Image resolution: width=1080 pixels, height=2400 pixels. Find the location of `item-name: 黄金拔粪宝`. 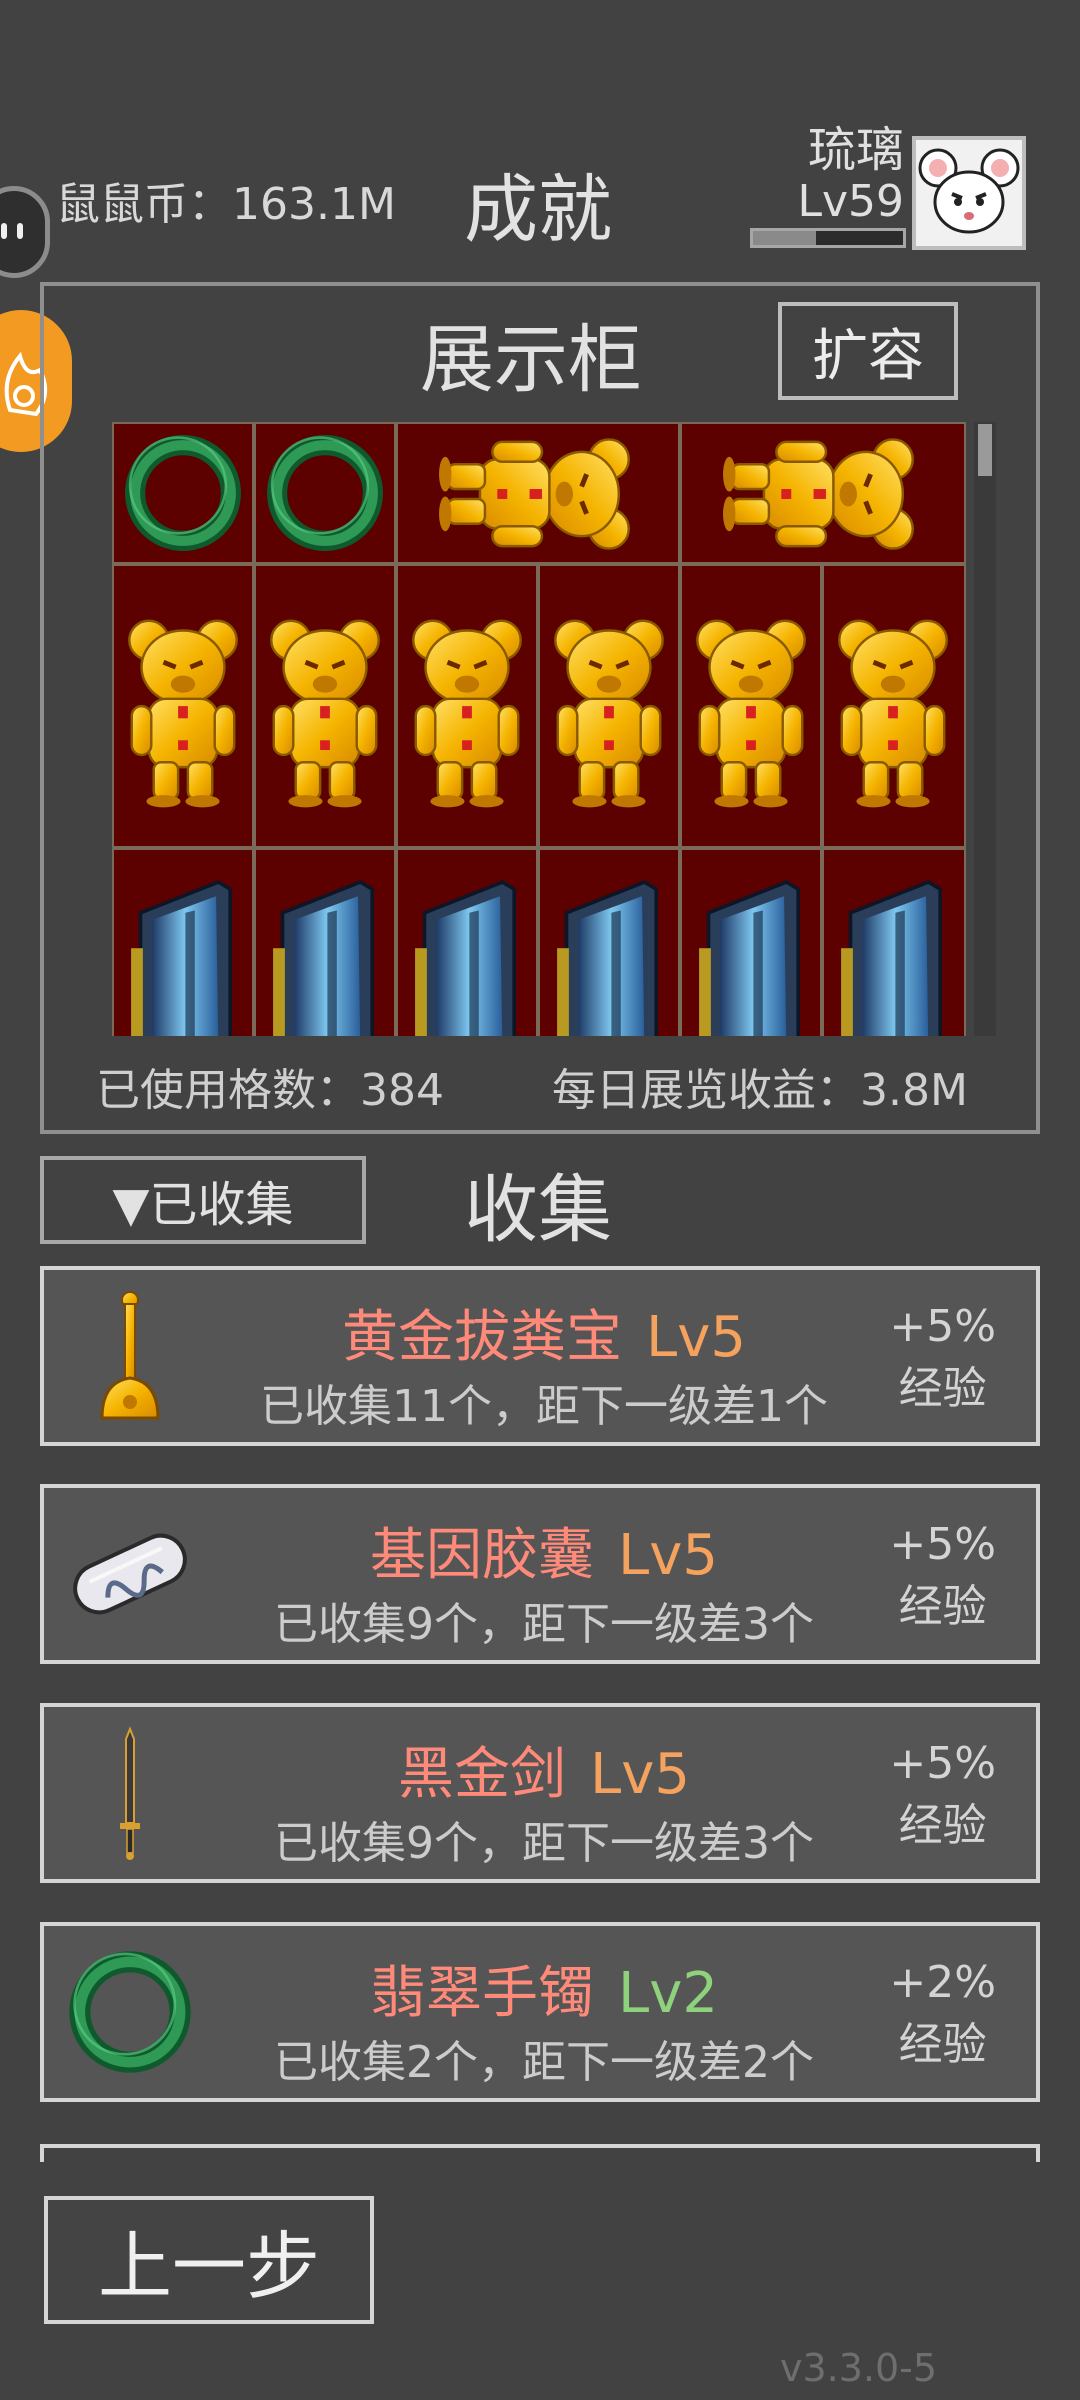

item-name: 黄金拔粪宝 is located at coordinates (482, 1337).